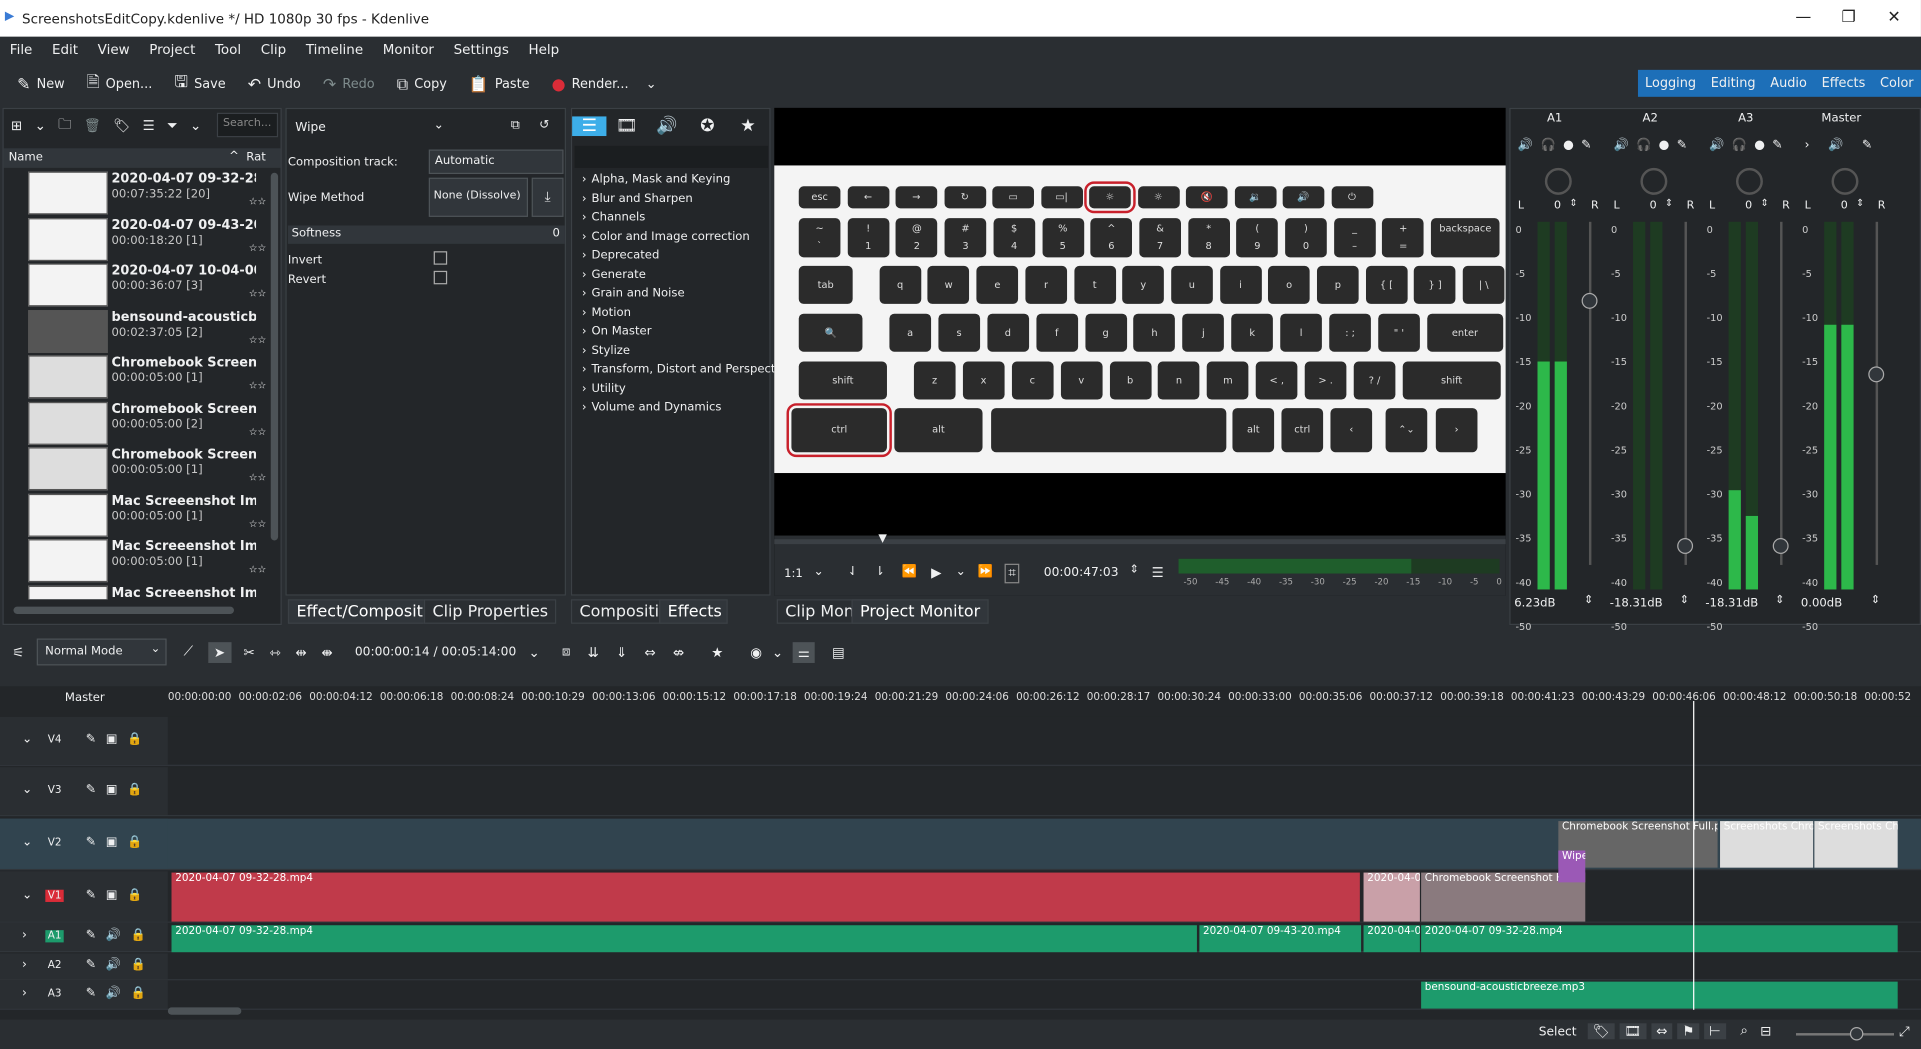 The image size is (1921, 1049). Describe the element at coordinates (135, 192) in the screenshot. I see `bin-clip-item: 2020-04-07 09-32-28.m00:07:35:22 [20] ☆☆` at that location.